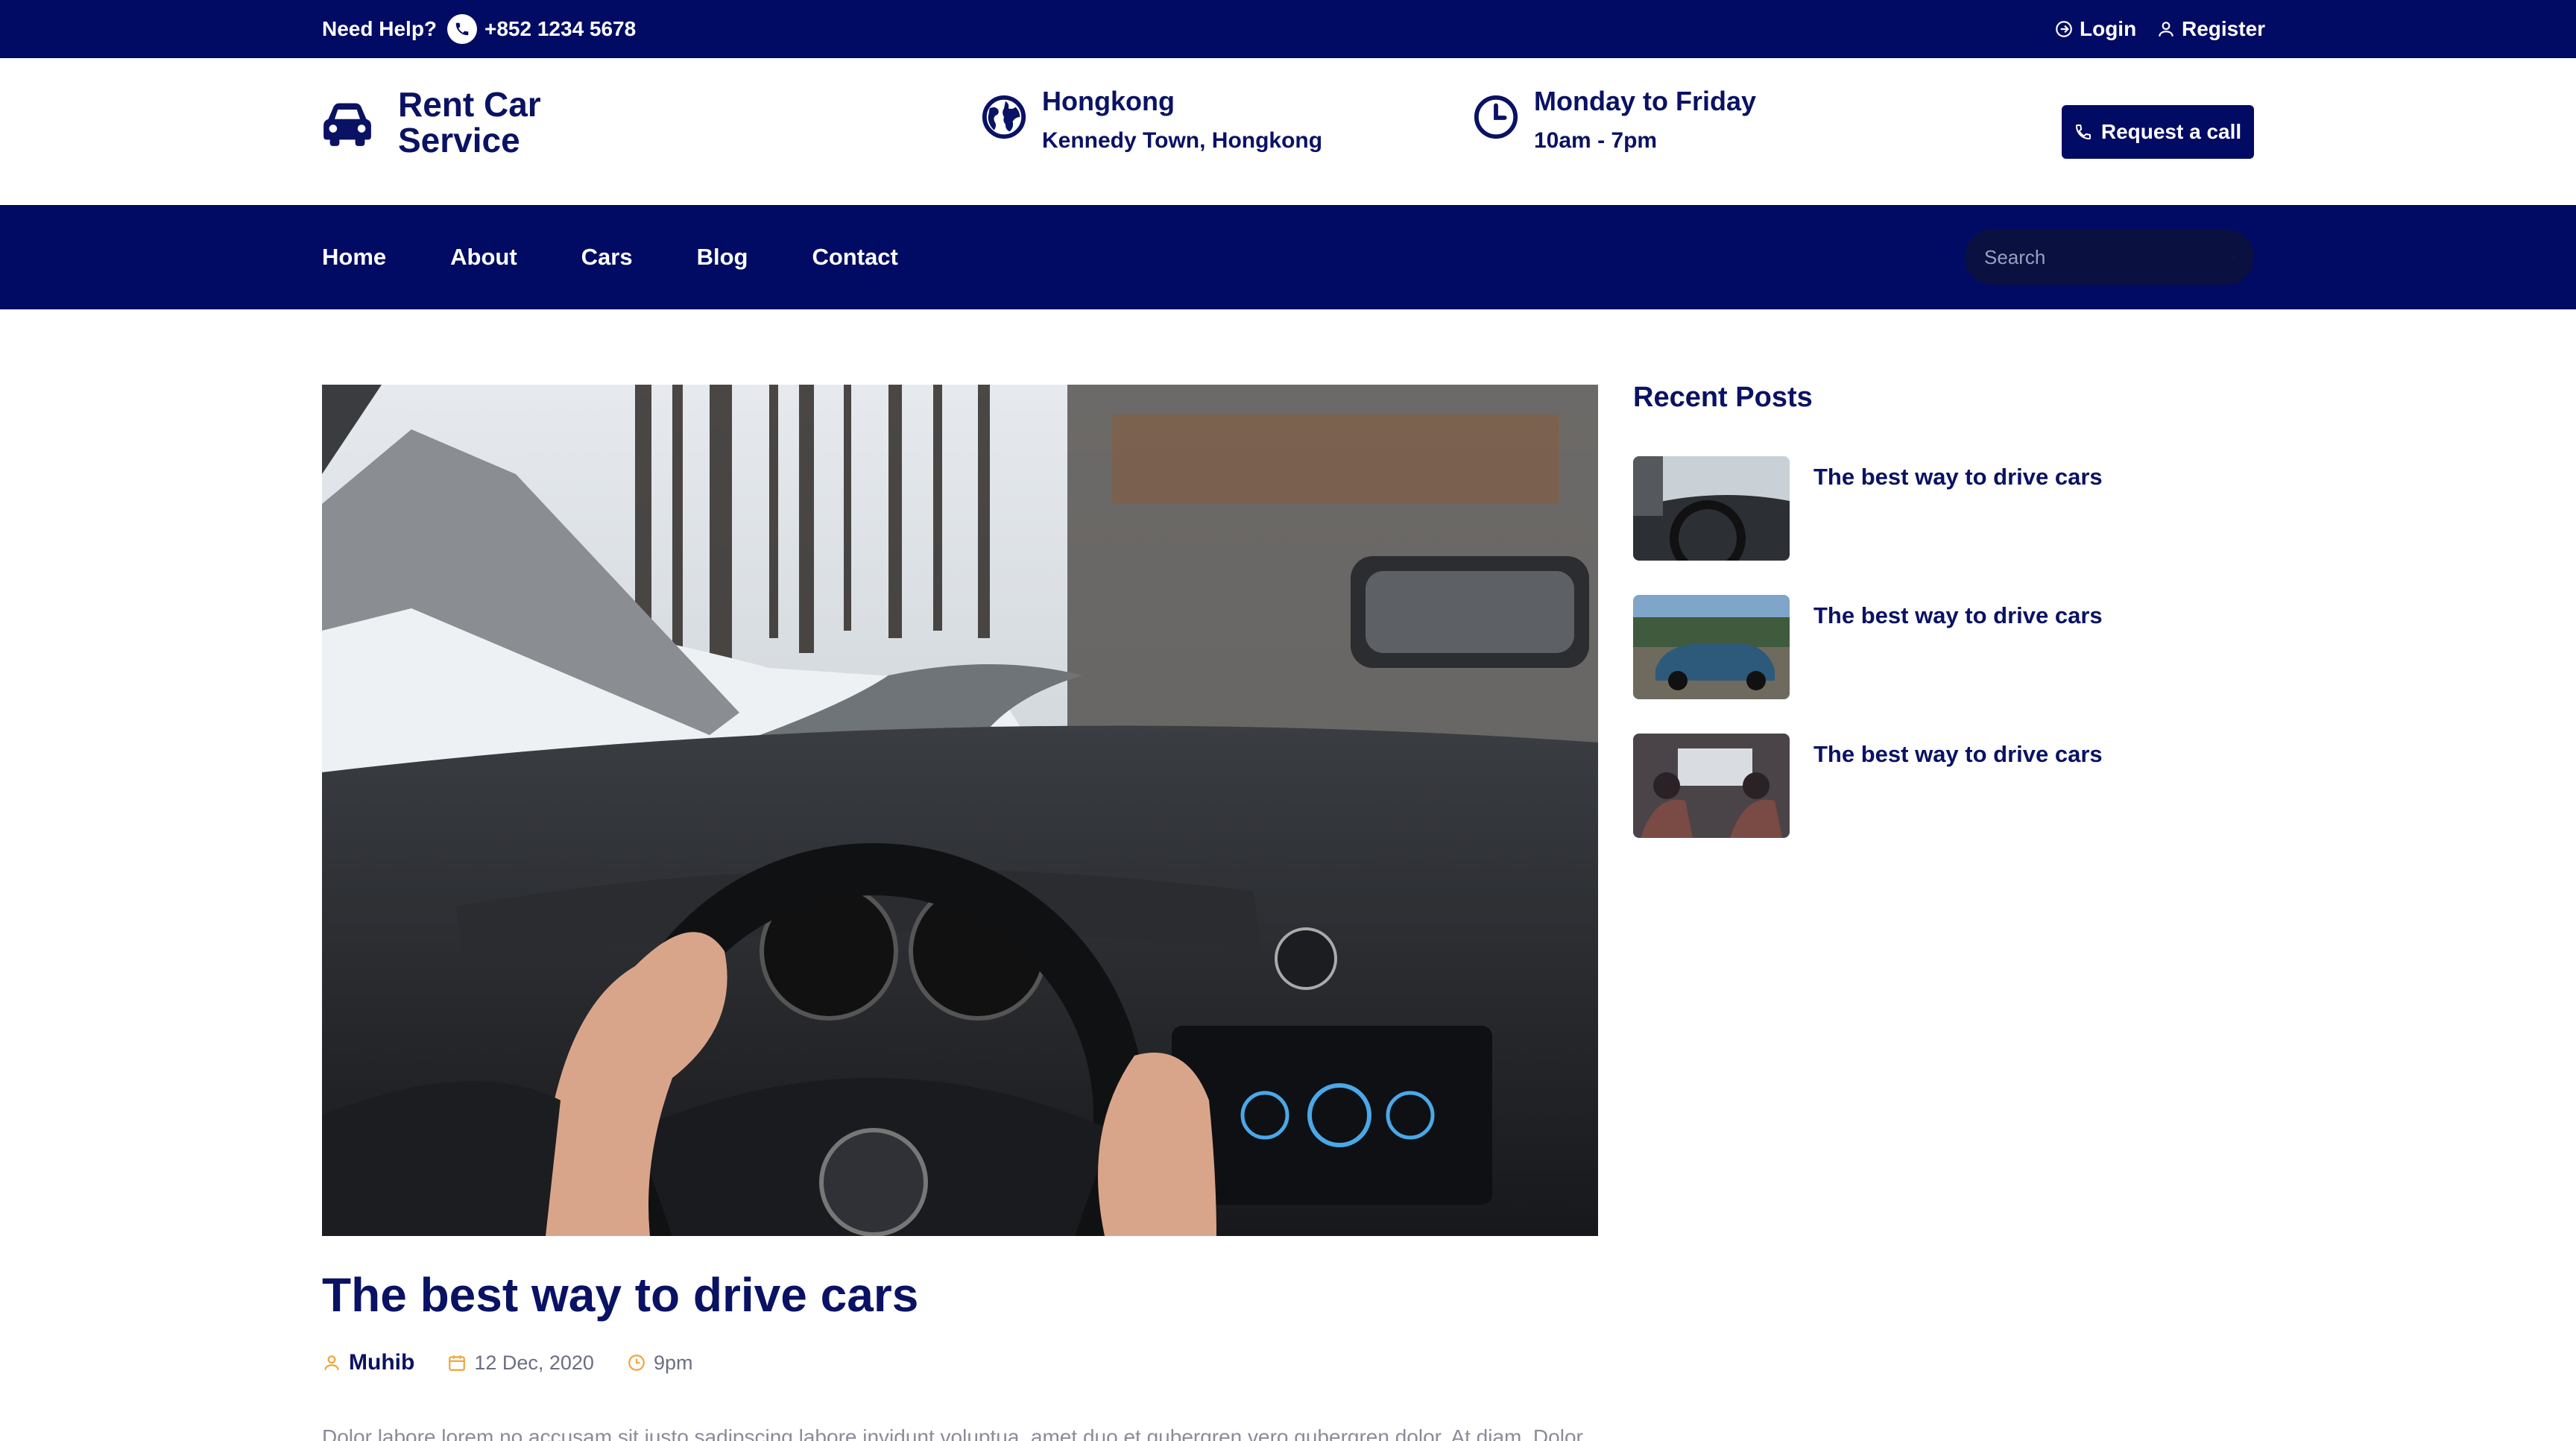 The width and height of the screenshot is (2576, 1441). I want to click on globe-icon, so click(1004, 117).